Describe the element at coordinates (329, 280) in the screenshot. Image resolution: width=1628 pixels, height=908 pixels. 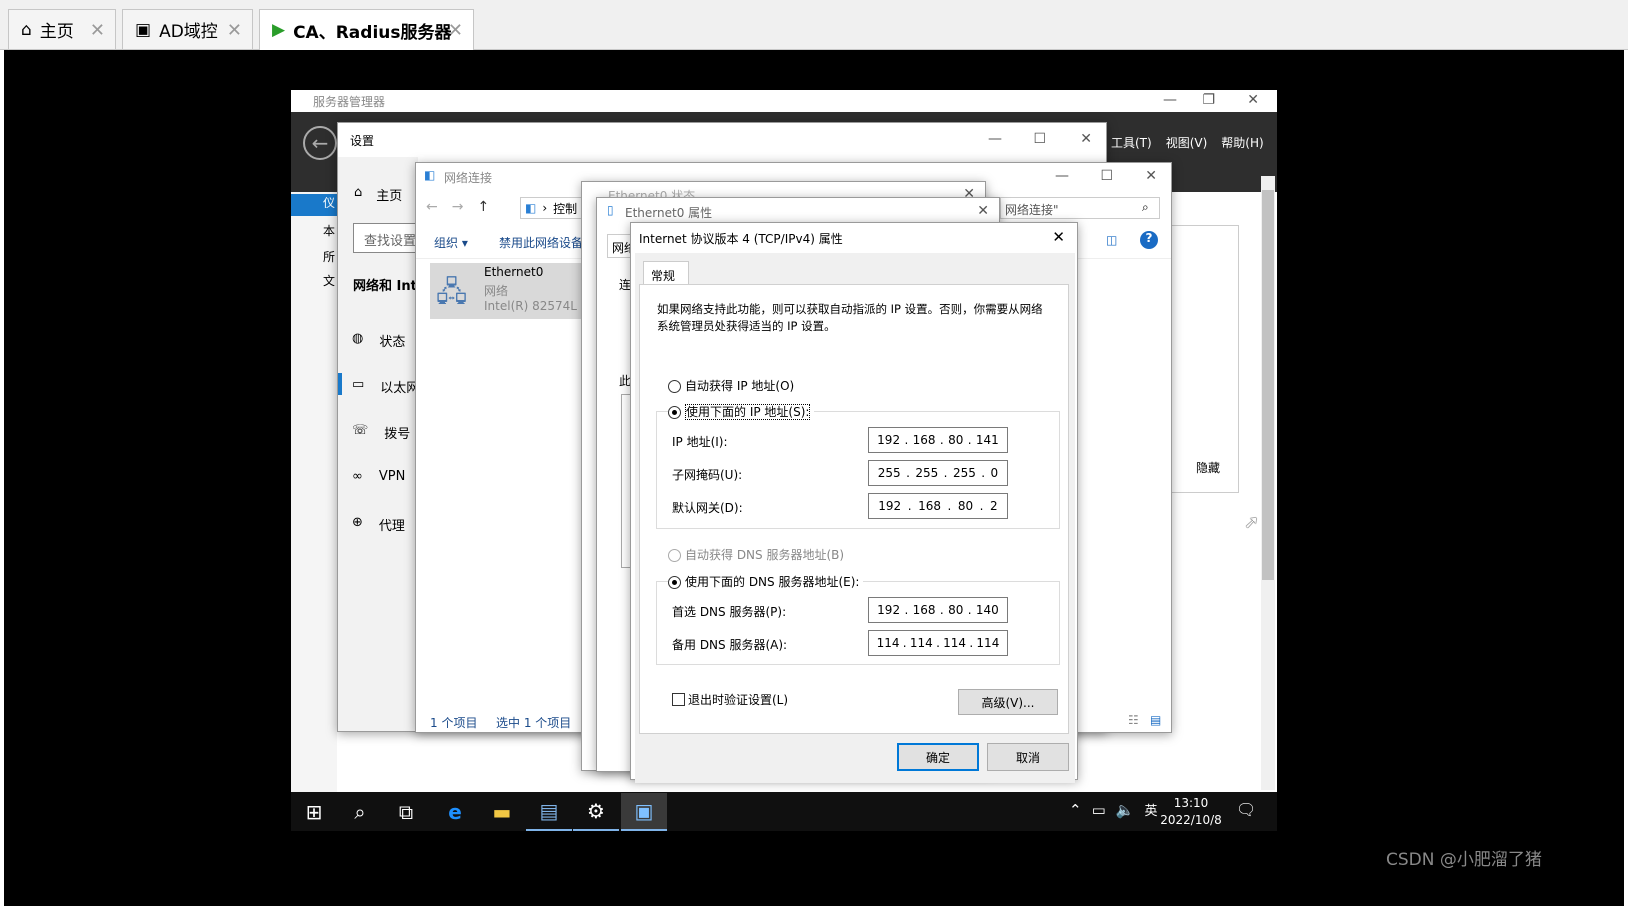
I see `sidebar-item-files: 文` at that location.